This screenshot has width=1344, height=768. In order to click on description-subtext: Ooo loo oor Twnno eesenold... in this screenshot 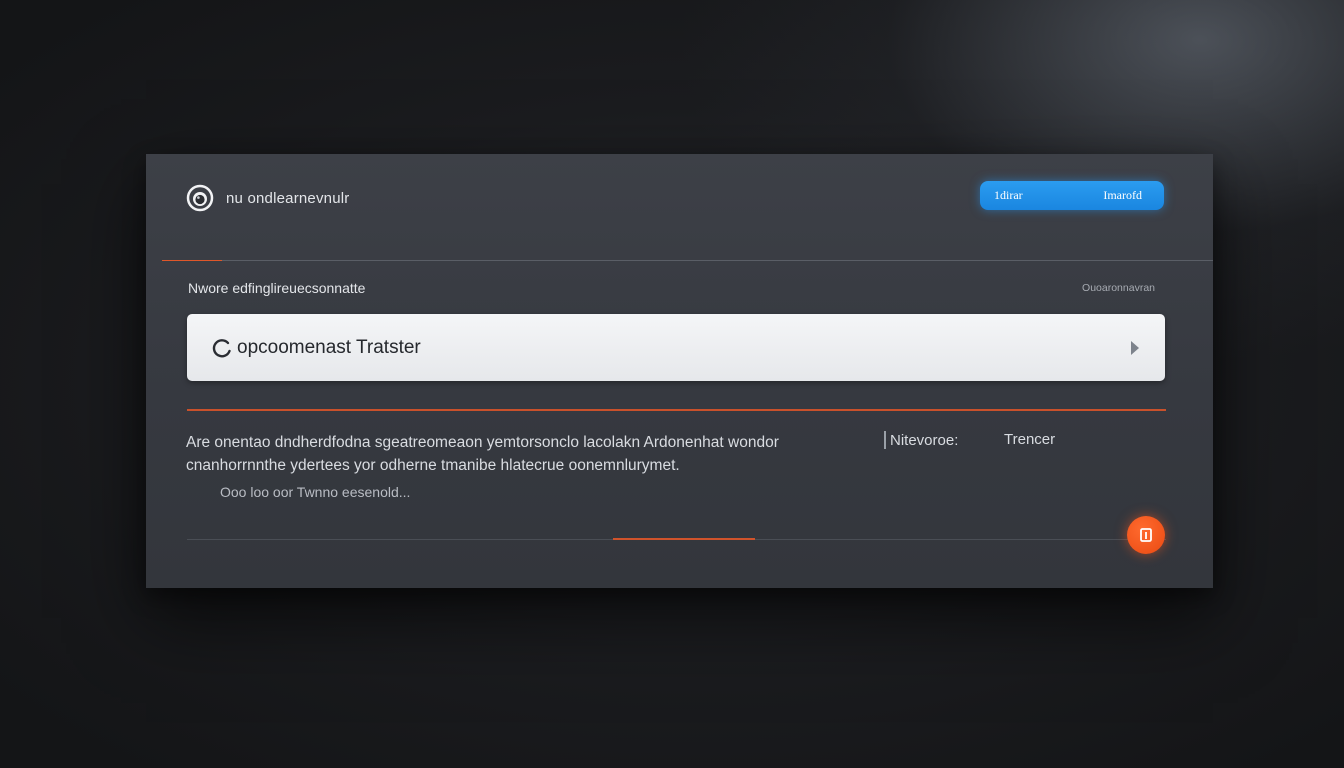, I will do `click(315, 492)`.